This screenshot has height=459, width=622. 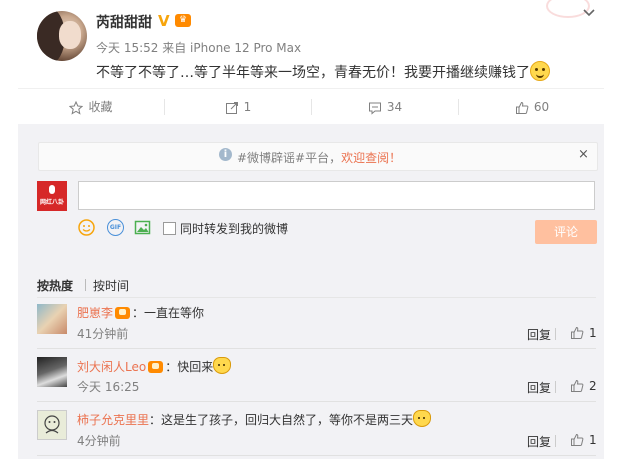 What do you see at coordinates (52, 189) in the screenshot?
I see `microphone-icon` at bounding box center [52, 189].